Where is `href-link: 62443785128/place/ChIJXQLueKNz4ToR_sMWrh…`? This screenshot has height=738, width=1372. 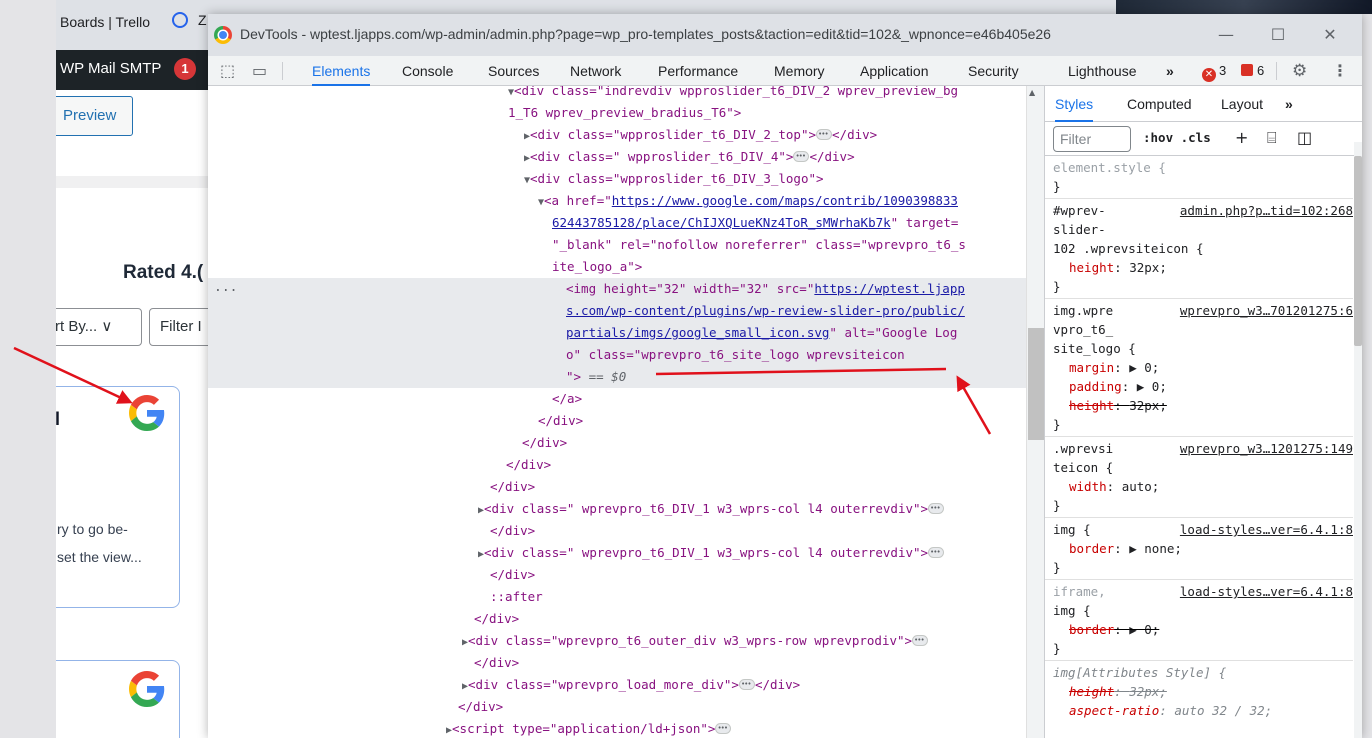
href-link: 62443785128/place/ChIJXQLueKNz4ToR_sMWrh… is located at coordinates (721, 222).